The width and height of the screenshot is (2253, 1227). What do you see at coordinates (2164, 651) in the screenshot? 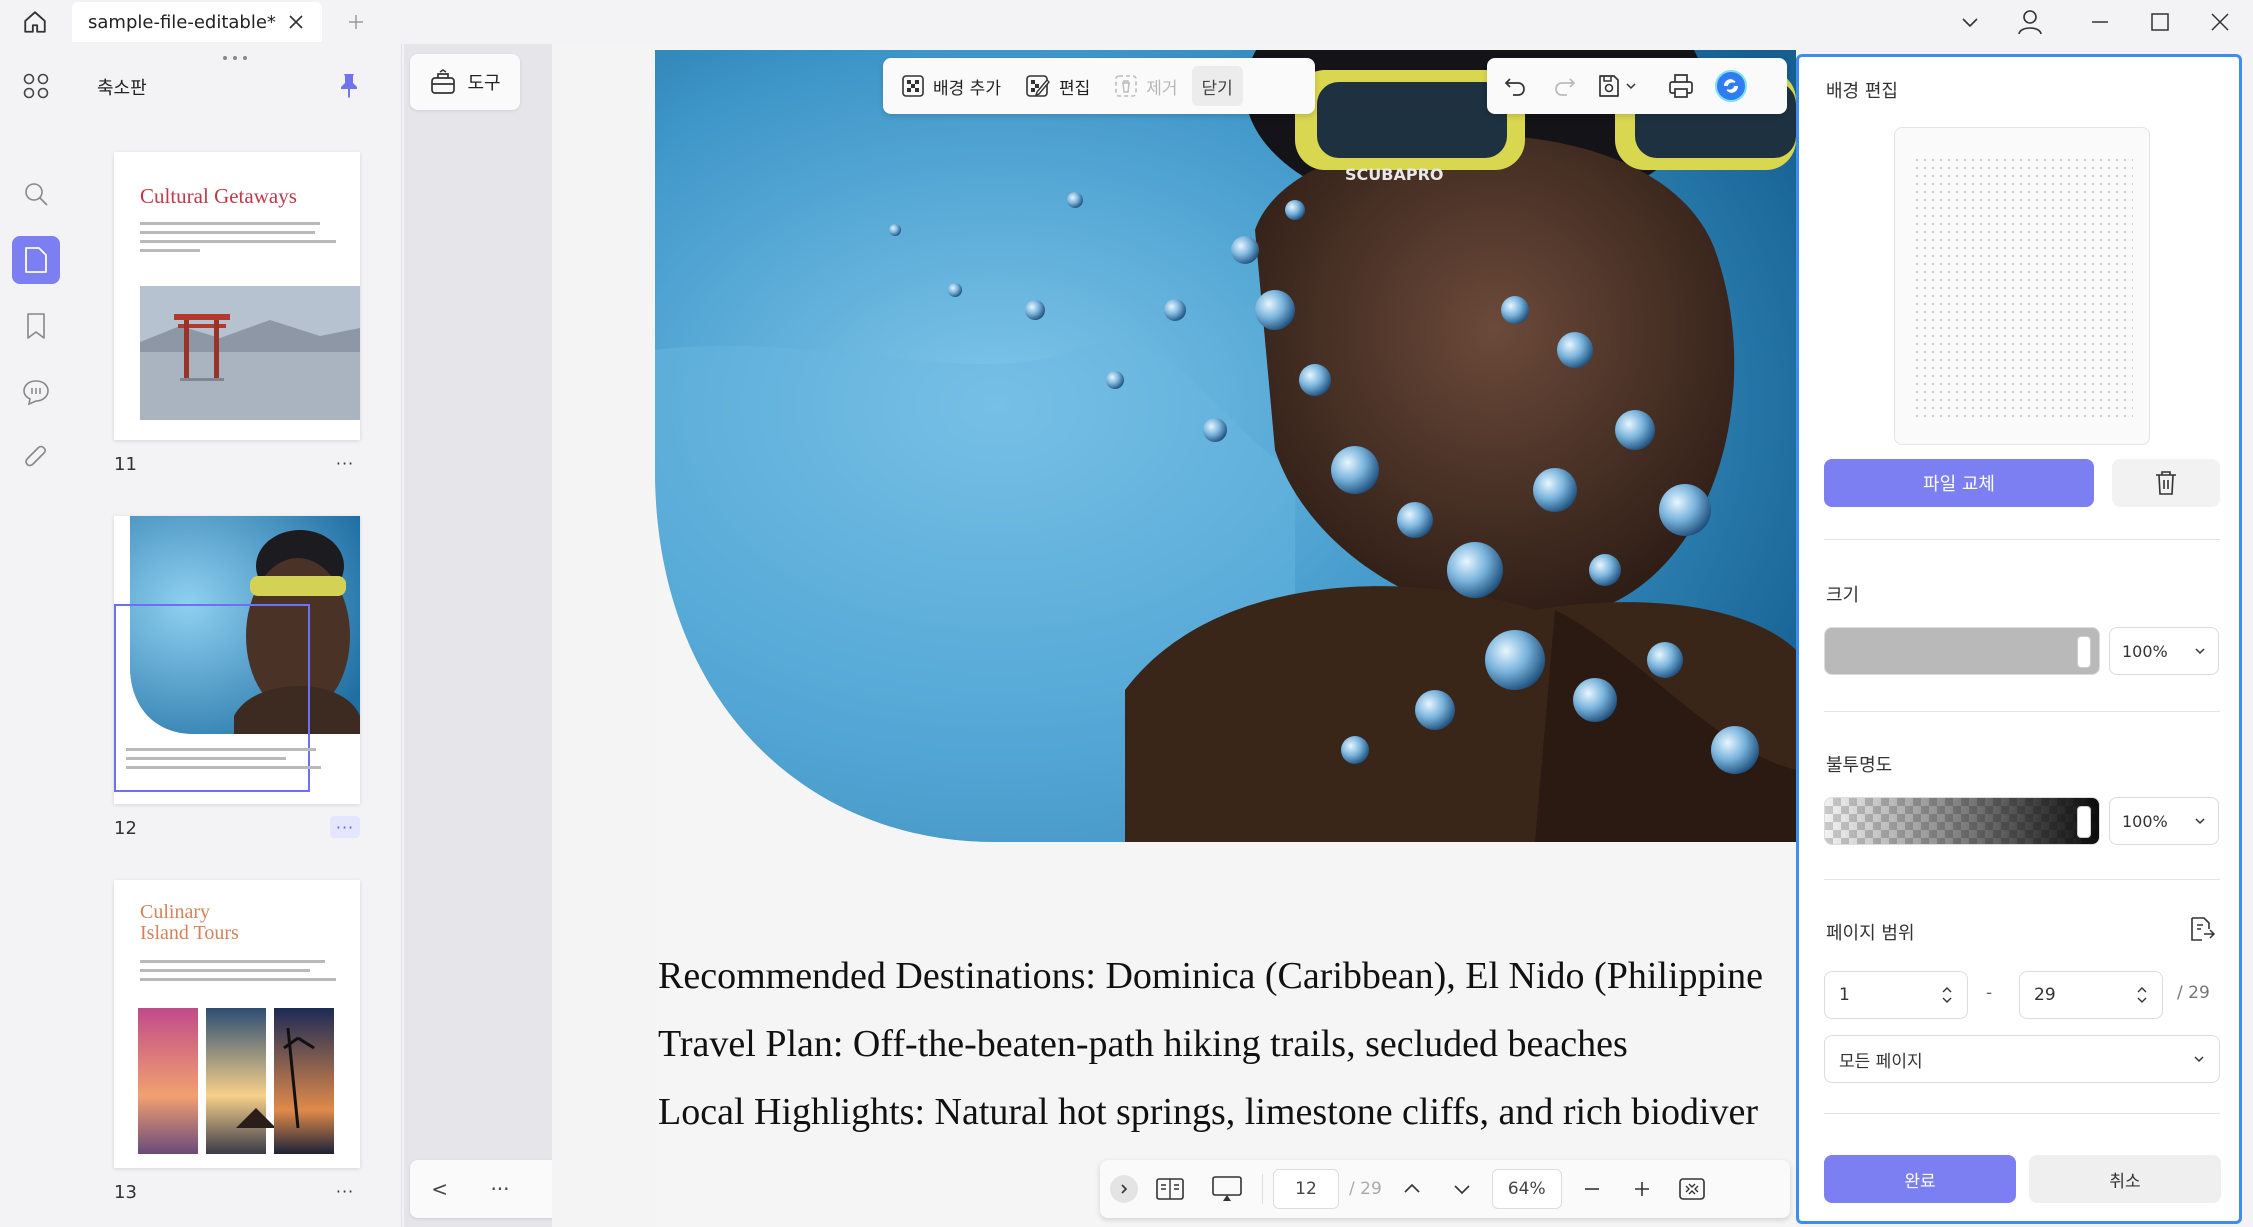
I see `size-select: 100%` at bounding box center [2164, 651].